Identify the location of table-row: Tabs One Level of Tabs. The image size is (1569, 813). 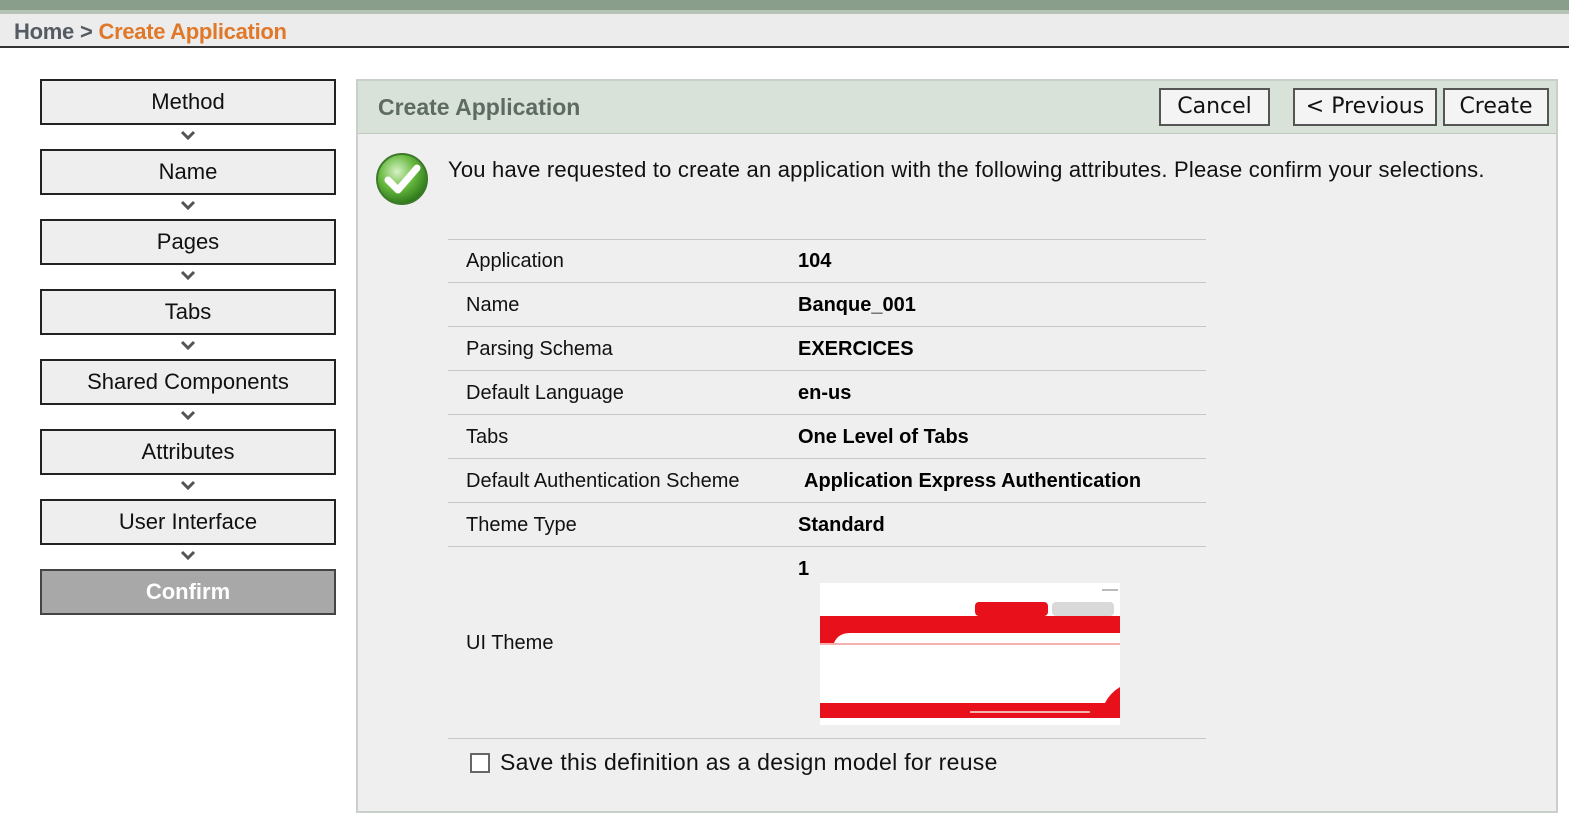
(827, 436).